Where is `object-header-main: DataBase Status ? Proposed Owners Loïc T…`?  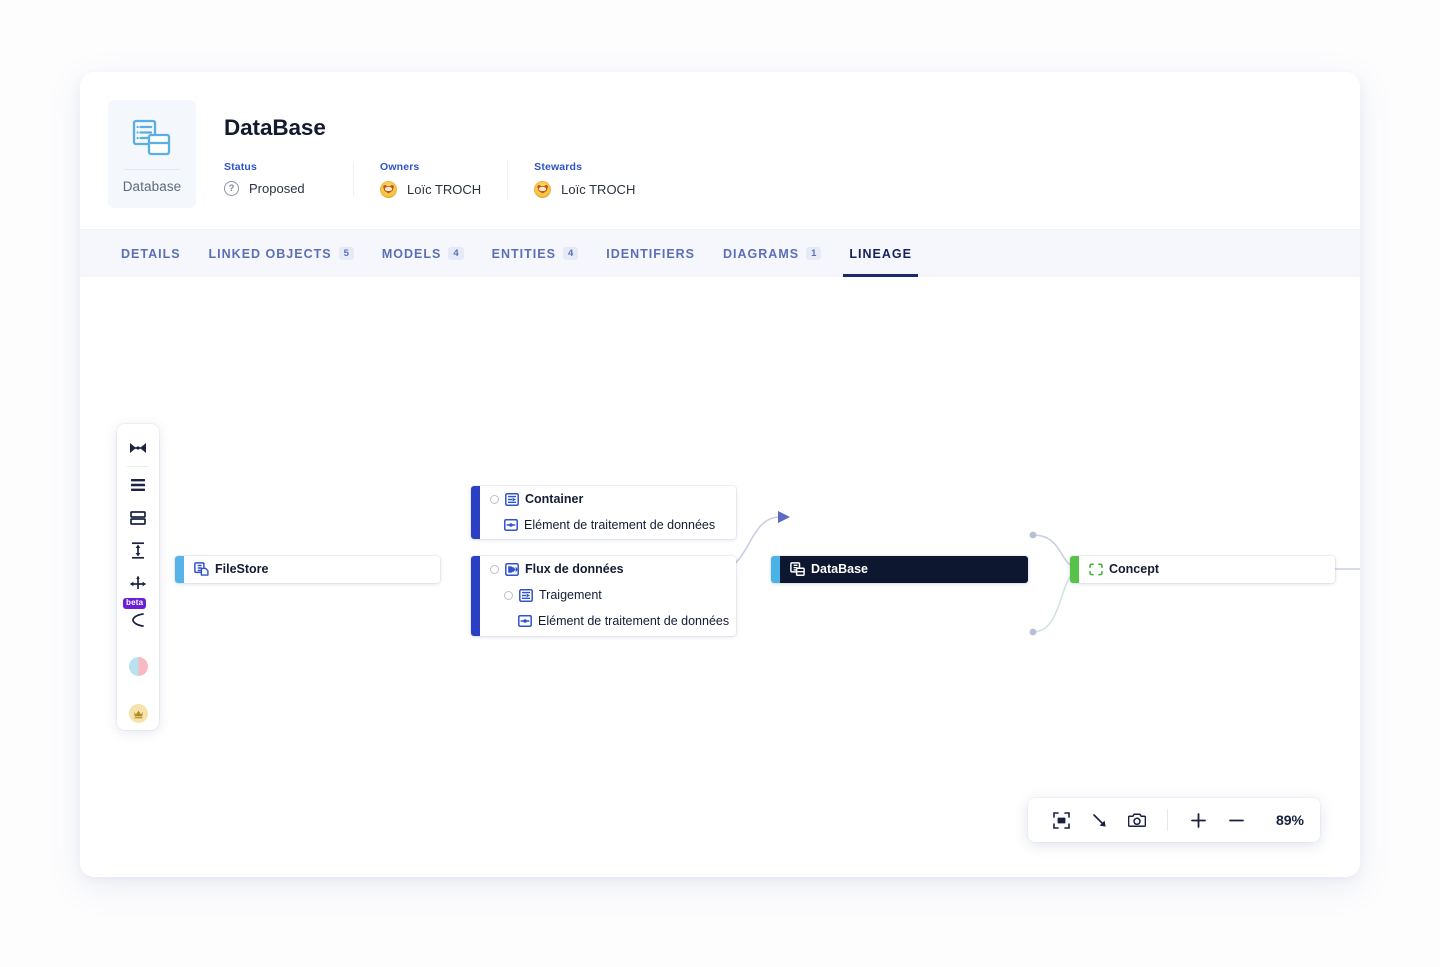 object-header-main: DataBase Status ? Proposed Owners Loïc T… is located at coordinates (442, 149).